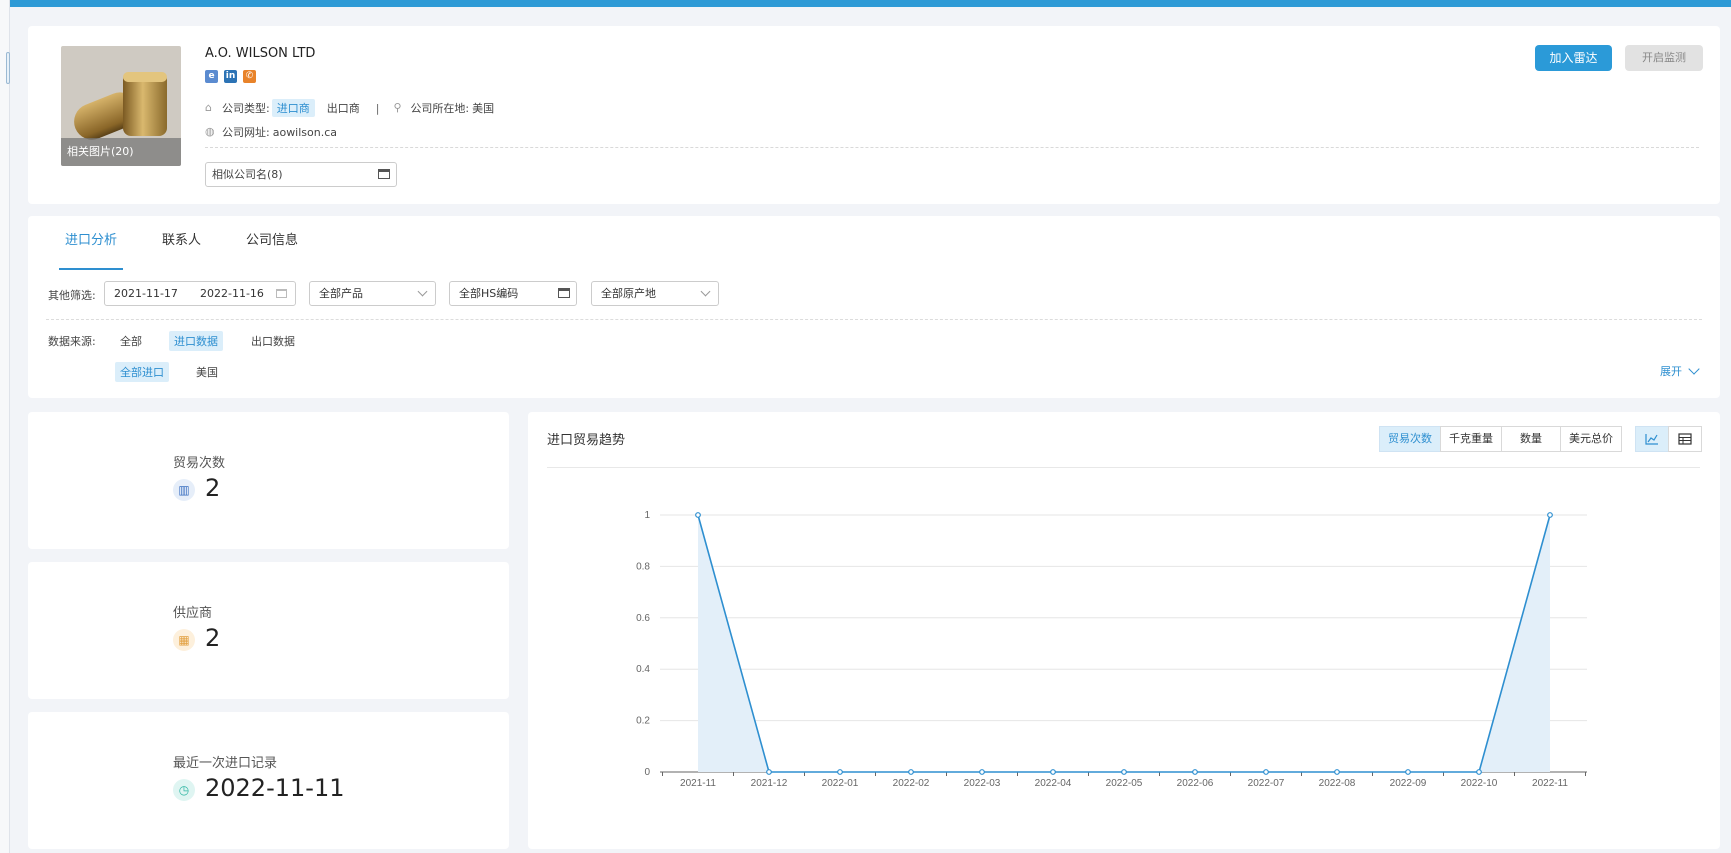 This screenshot has width=1731, height=853. Describe the element at coordinates (131, 341) in the screenshot. I see `source-all-option: 全部` at that location.